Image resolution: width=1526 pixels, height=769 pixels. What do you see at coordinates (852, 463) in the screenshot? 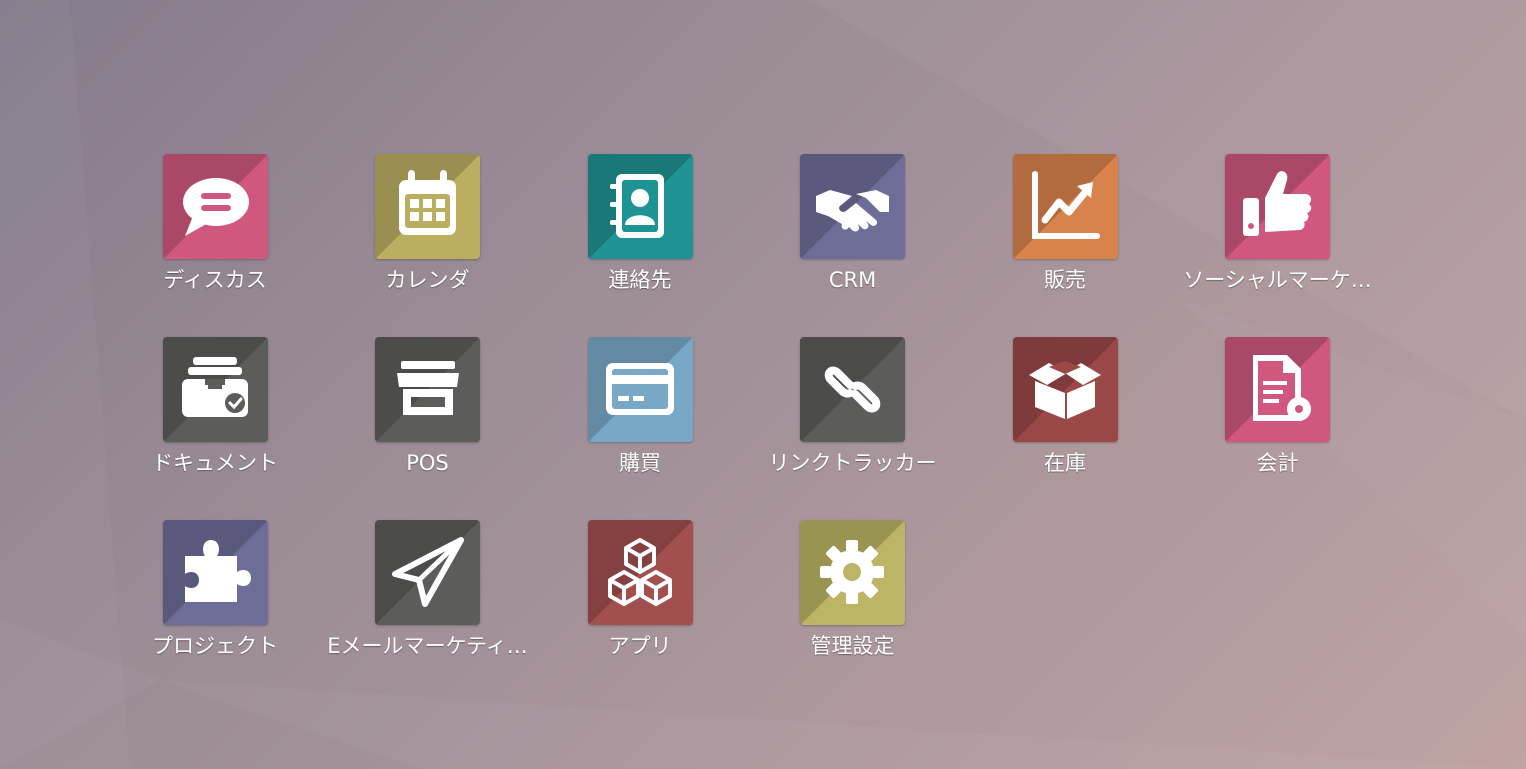
I see `app-label: リンクトラッカー` at bounding box center [852, 463].